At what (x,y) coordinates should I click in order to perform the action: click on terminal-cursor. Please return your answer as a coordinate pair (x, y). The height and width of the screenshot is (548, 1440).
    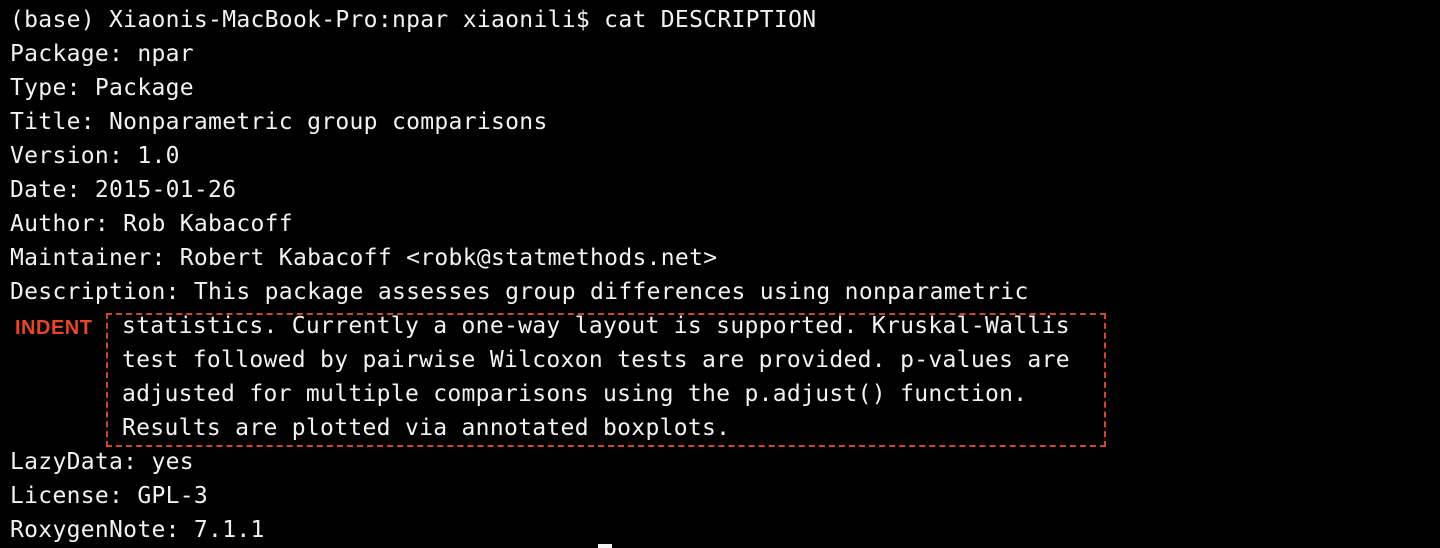
    Looking at the image, I should click on (605, 546).